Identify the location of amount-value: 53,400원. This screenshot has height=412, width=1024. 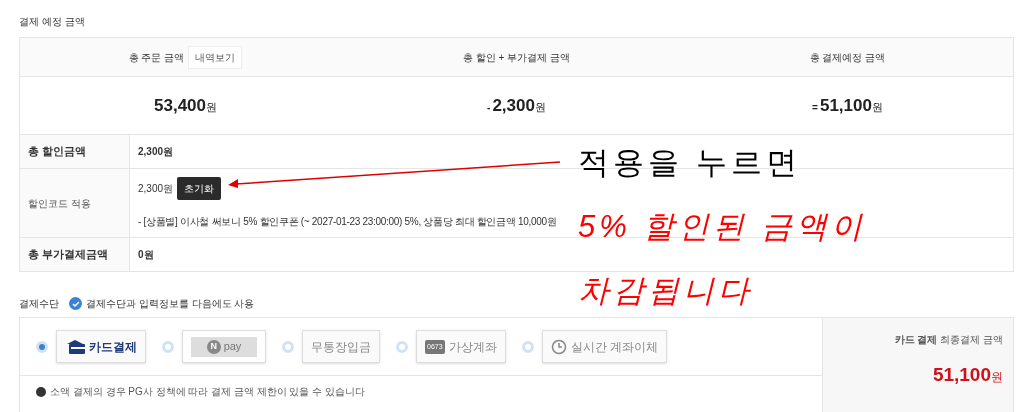
(185, 105).